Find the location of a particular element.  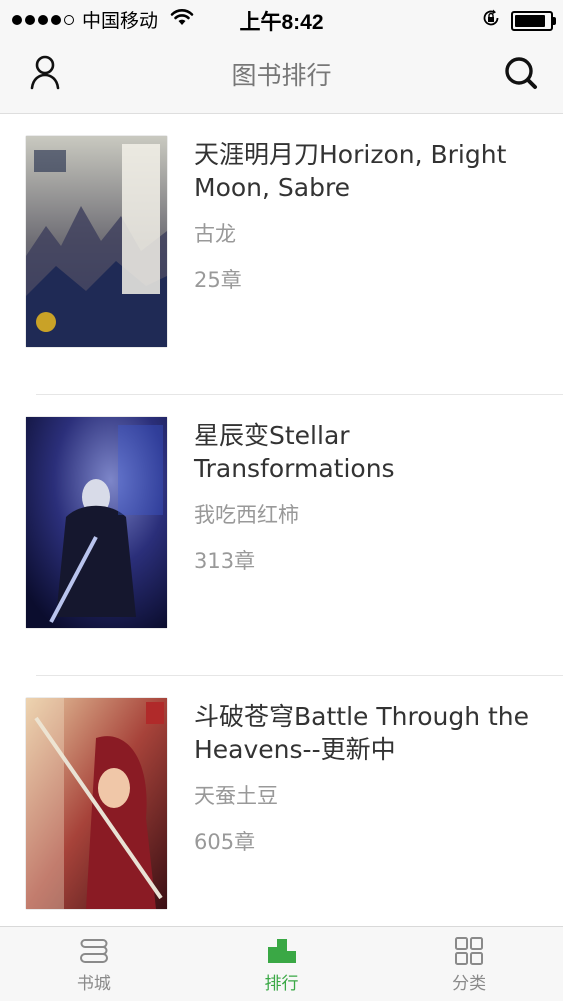

book-author: 天蚕土豆 is located at coordinates (236, 796).